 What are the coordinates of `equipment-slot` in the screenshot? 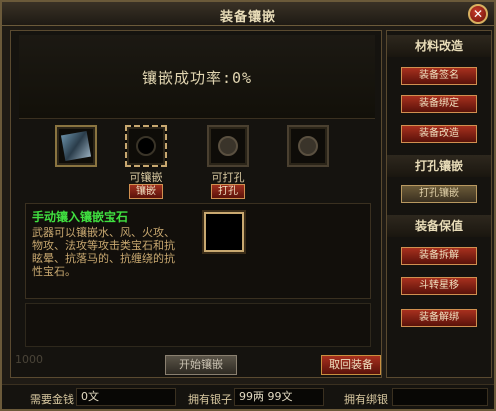 It's located at (76, 146).